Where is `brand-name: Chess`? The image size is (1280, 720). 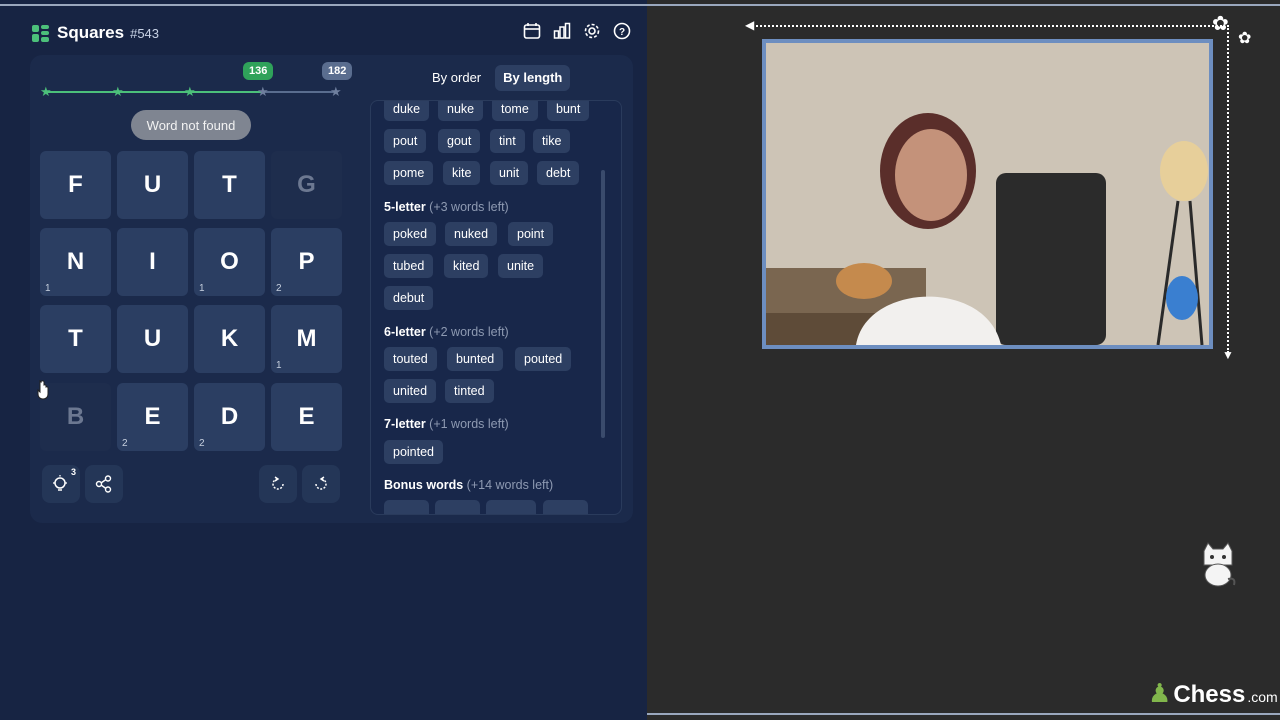
brand-name: Chess is located at coordinates (1209, 694).